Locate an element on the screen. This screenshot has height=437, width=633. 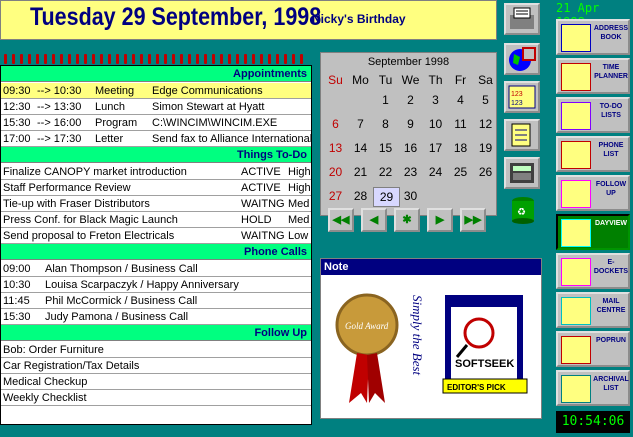
calendar-day: 29 is located at coordinates (386, 197).